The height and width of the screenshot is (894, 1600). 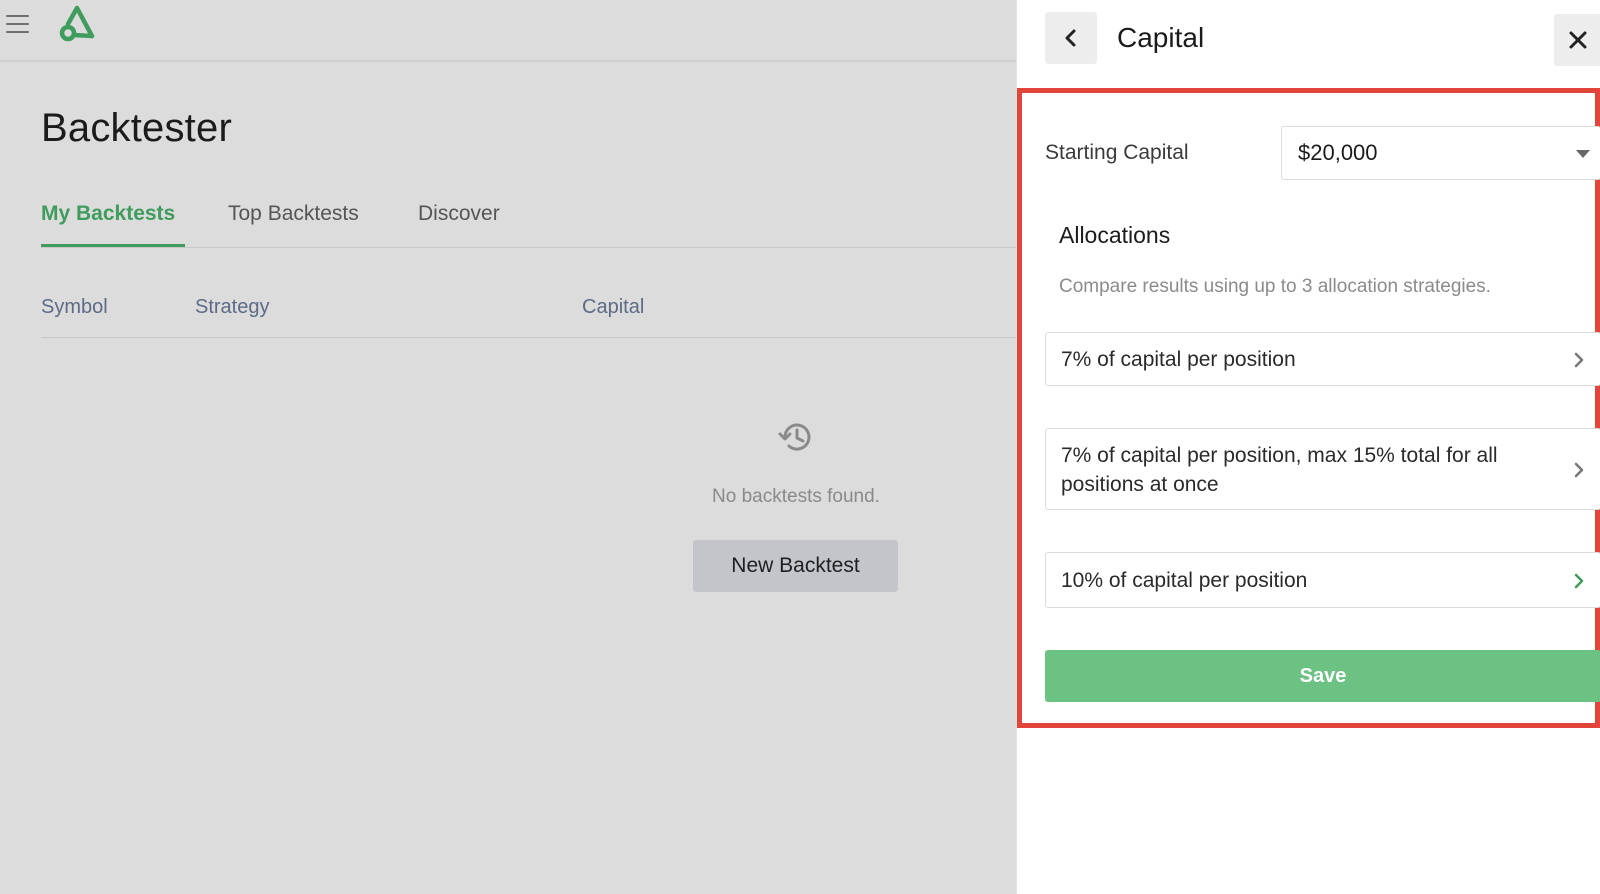 What do you see at coordinates (1161, 37) in the screenshot?
I see `panel-title: Capital` at bounding box center [1161, 37].